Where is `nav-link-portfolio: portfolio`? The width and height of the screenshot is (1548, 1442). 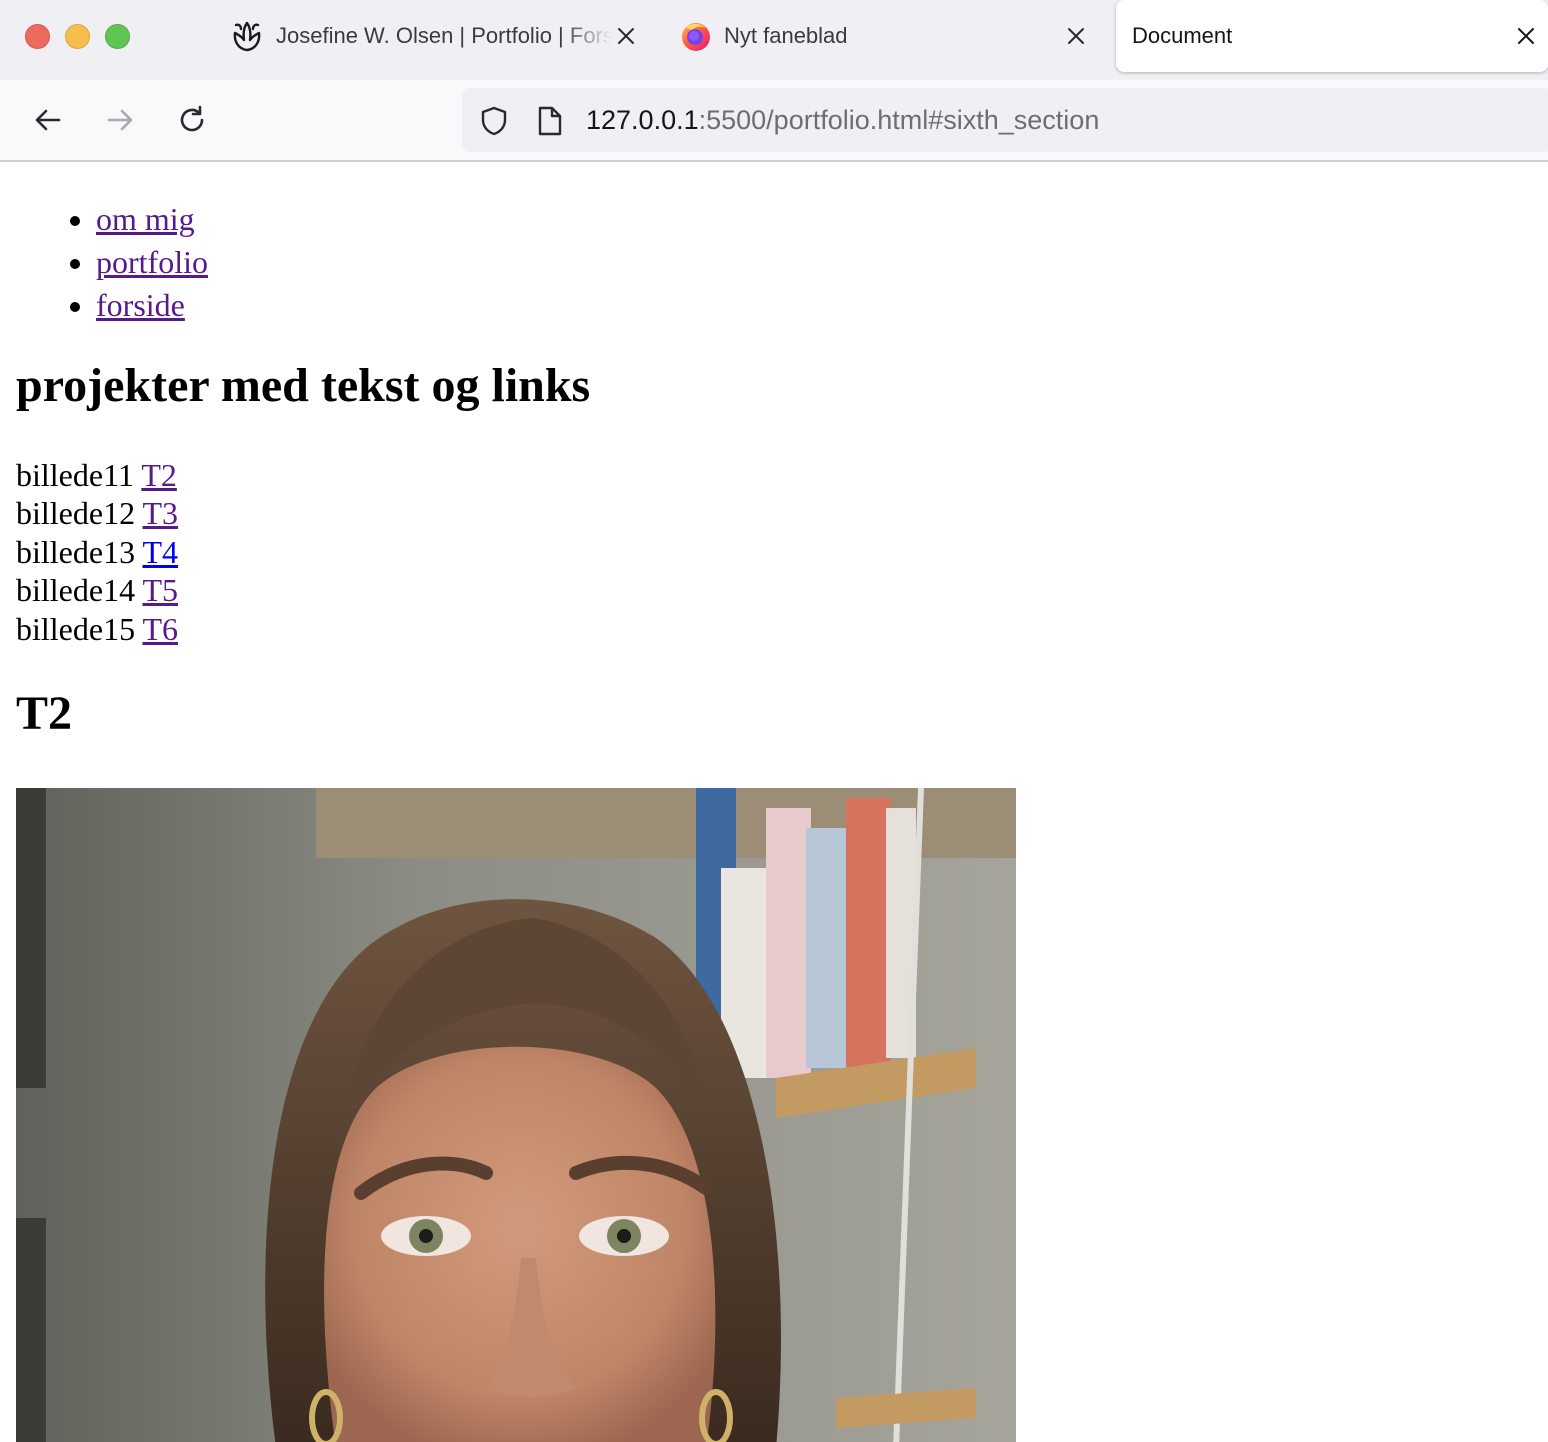 nav-link-portfolio: portfolio is located at coordinates (152, 262).